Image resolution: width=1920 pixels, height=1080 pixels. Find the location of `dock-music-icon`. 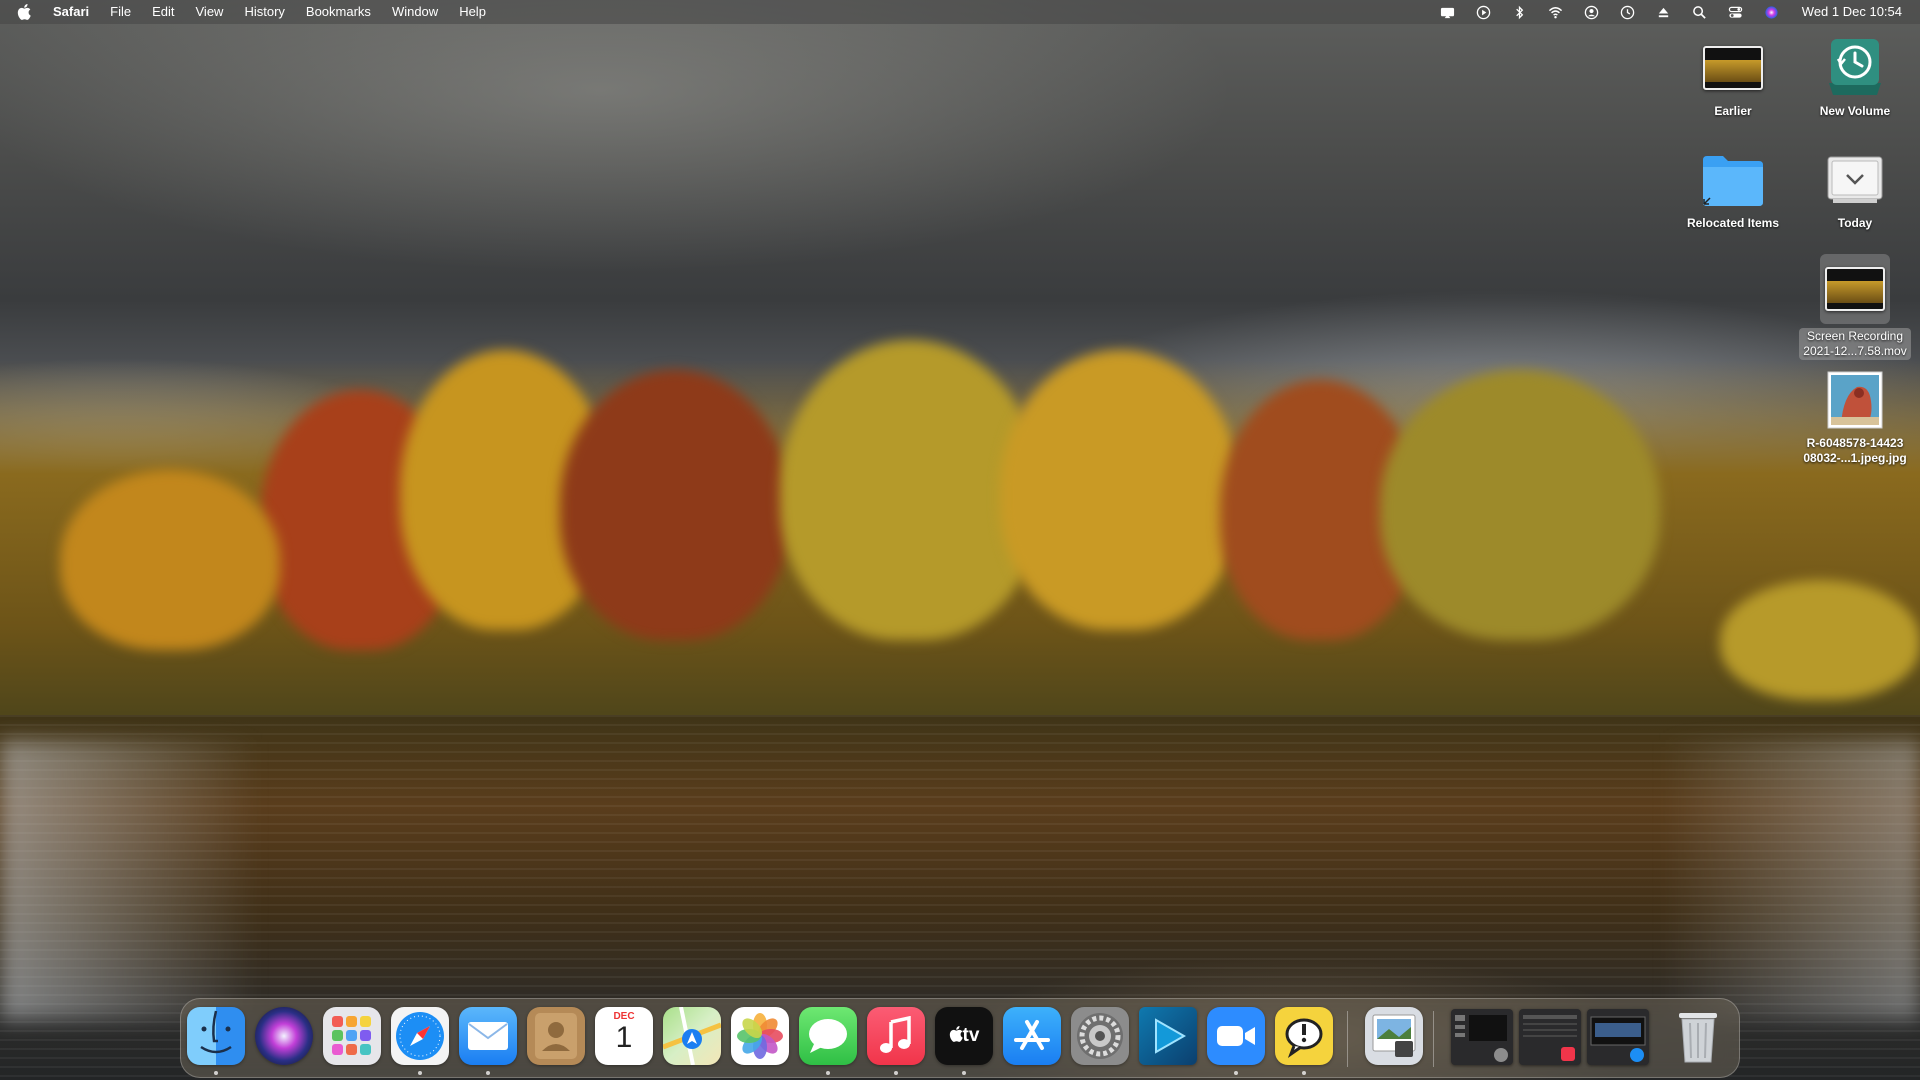

dock-music-icon is located at coordinates (896, 1036).